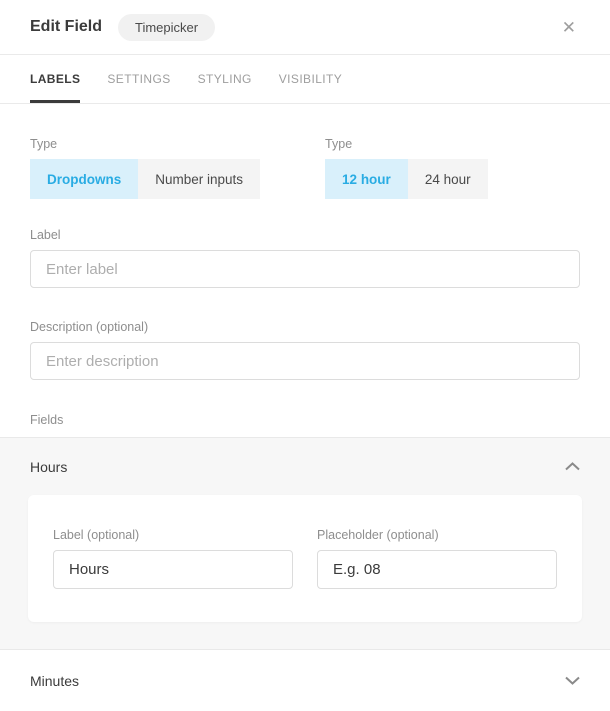 The height and width of the screenshot is (711, 610). I want to click on label-field-group: Label, so click(305, 258).